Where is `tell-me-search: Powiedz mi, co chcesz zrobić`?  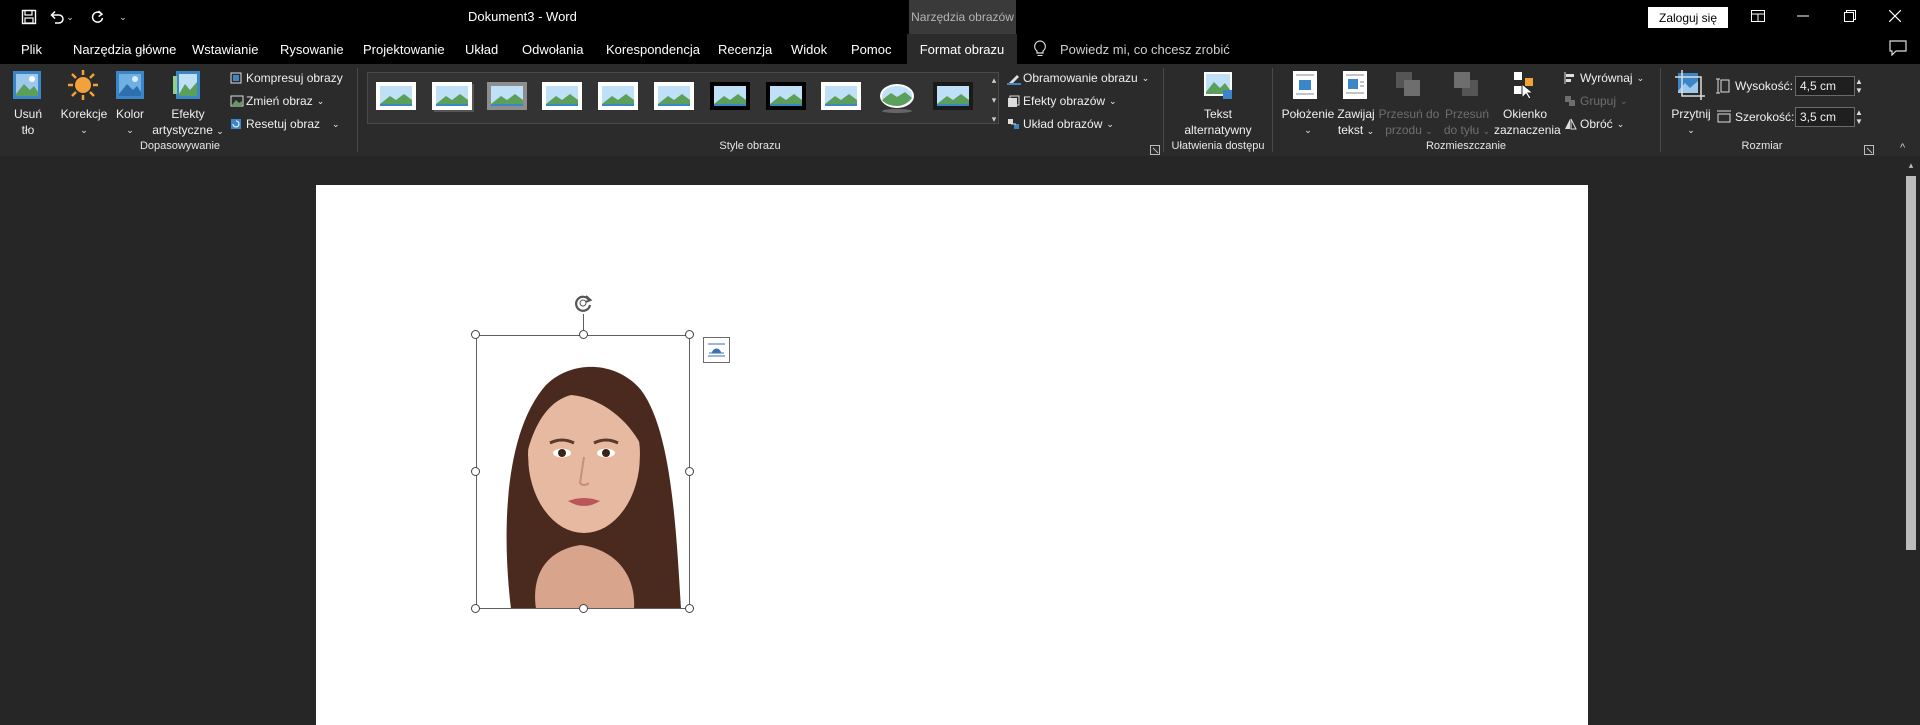 tell-me-search: Powiedz mi, co chcesz zrobić is located at coordinates (1145, 49).